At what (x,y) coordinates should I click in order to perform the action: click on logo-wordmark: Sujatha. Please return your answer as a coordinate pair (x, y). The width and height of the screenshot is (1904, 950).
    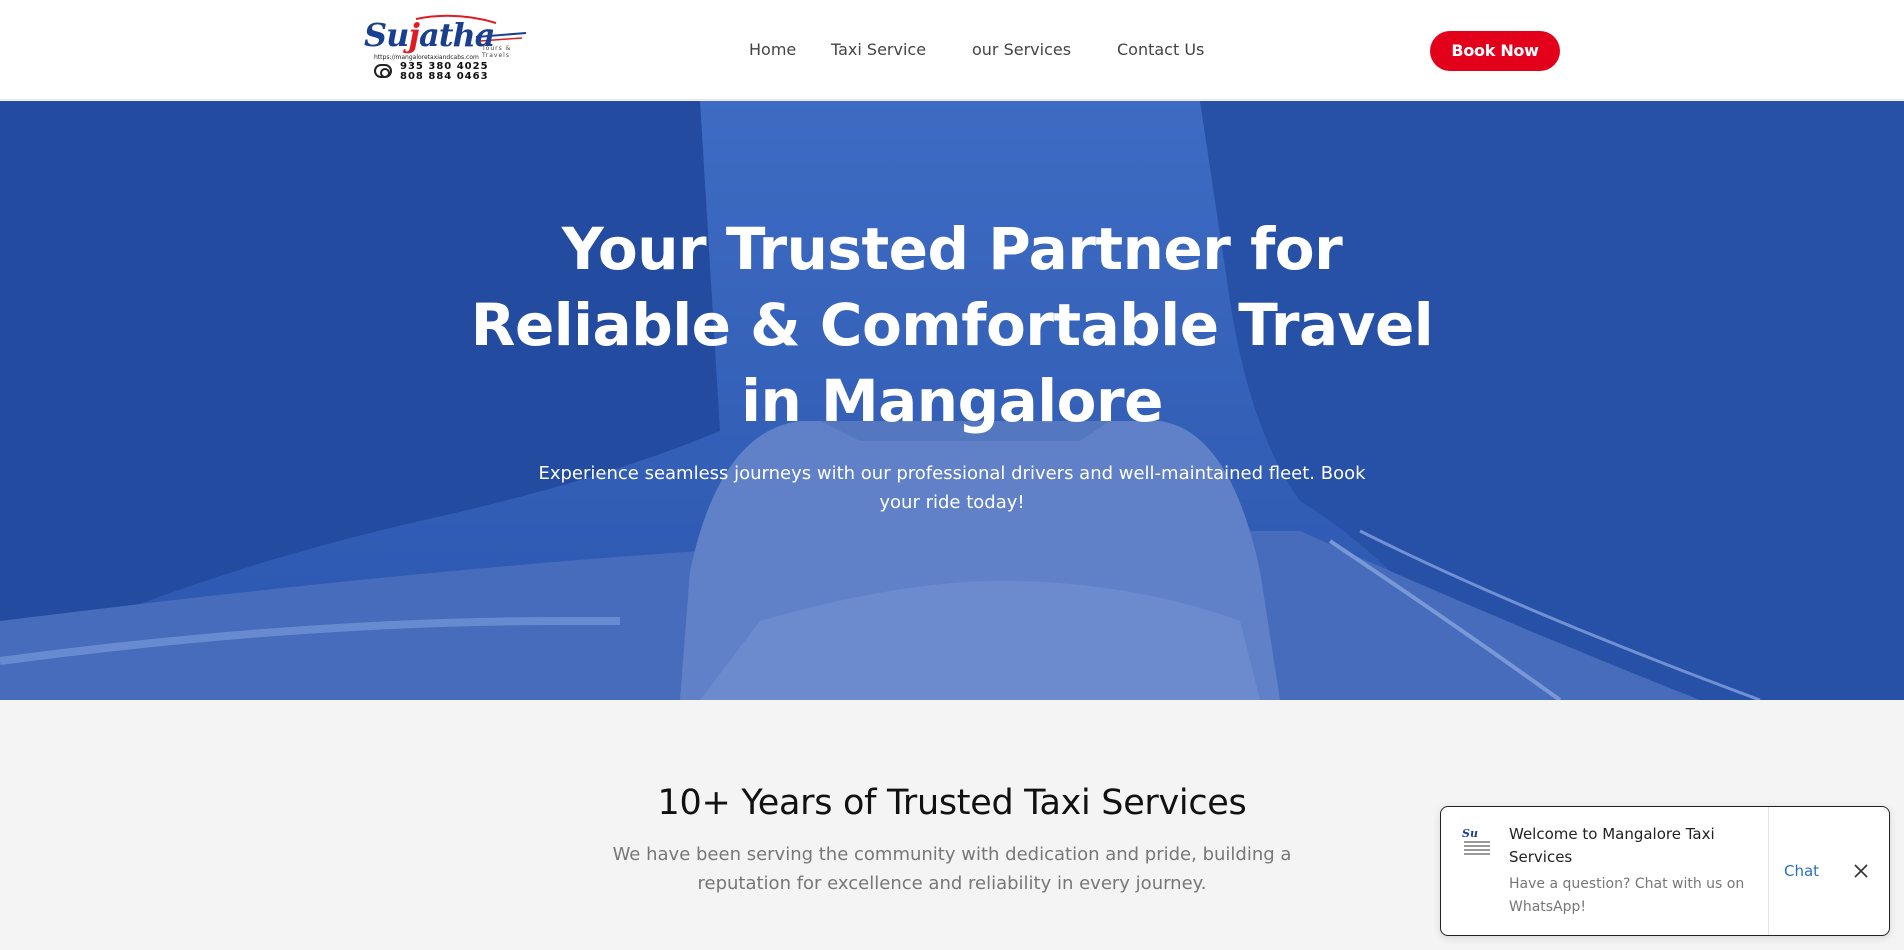
    Looking at the image, I should click on (429, 35).